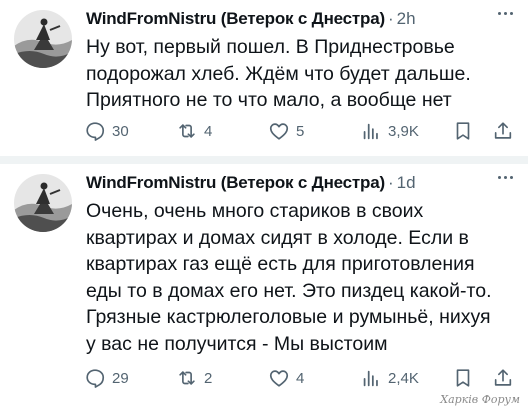 The height and width of the screenshot is (410, 528). Describe the element at coordinates (403, 378) in the screenshot. I see `views-count: 2,4K` at that location.